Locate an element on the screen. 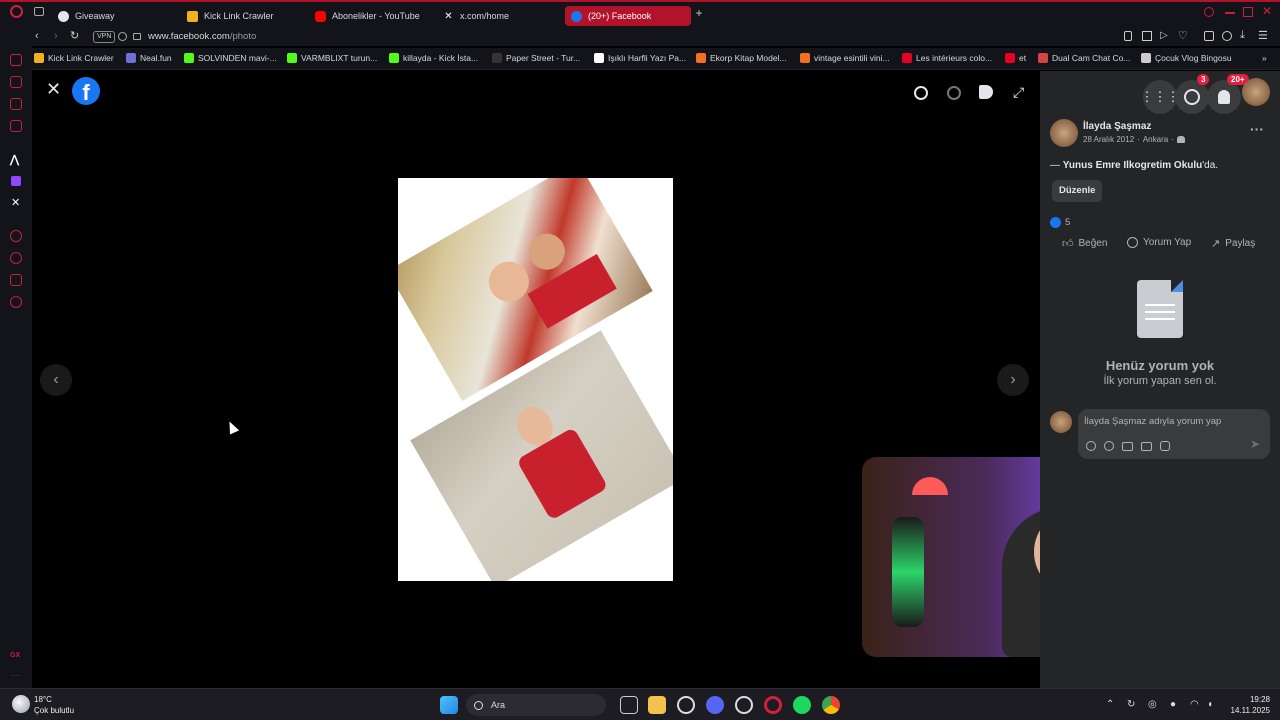 This screenshot has width=1280, height=720. bookmarks-sidebar-icon is located at coordinates (16, 280).